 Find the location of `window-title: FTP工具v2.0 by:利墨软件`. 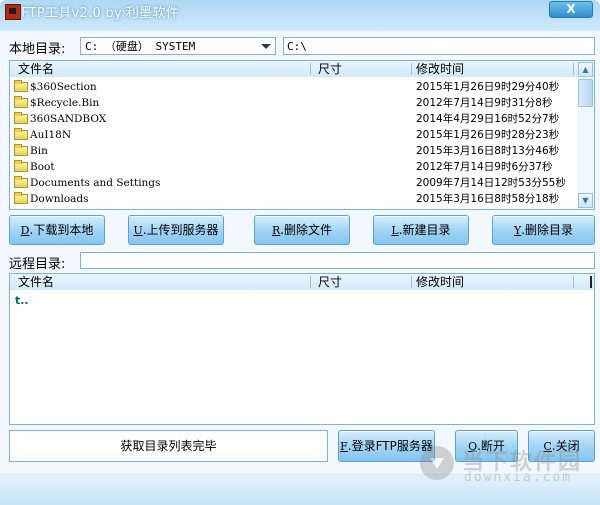

window-title: FTP工具v2.0 by:利墨软件 is located at coordinates (100, 13).